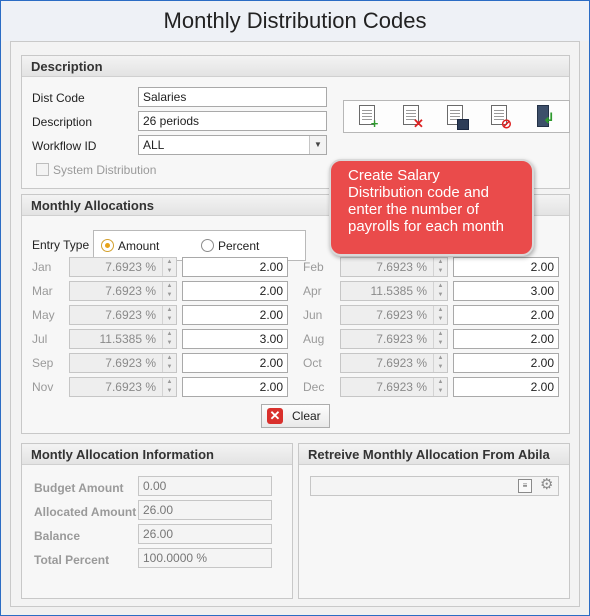 This screenshot has height=616, width=590. Describe the element at coordinates (235, 291) in the screenshot. I see `amount-field-mar: 2.00` at that location.